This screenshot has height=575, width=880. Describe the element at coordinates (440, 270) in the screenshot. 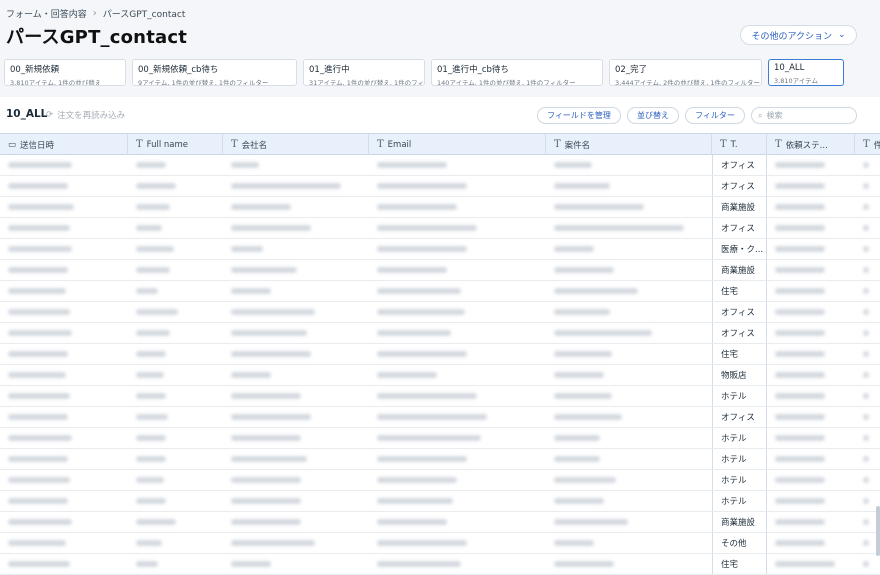

I see `table-row: 商業施設` at that location.